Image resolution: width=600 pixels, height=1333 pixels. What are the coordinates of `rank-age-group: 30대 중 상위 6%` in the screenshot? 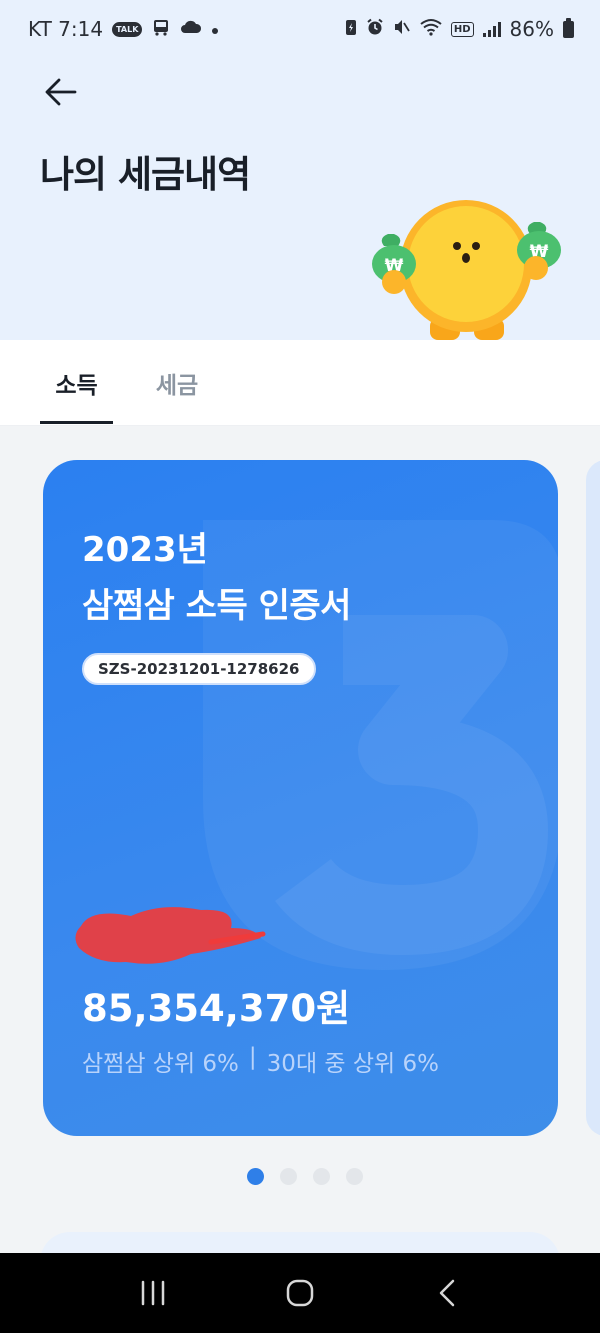 It's located at (352, 1064).